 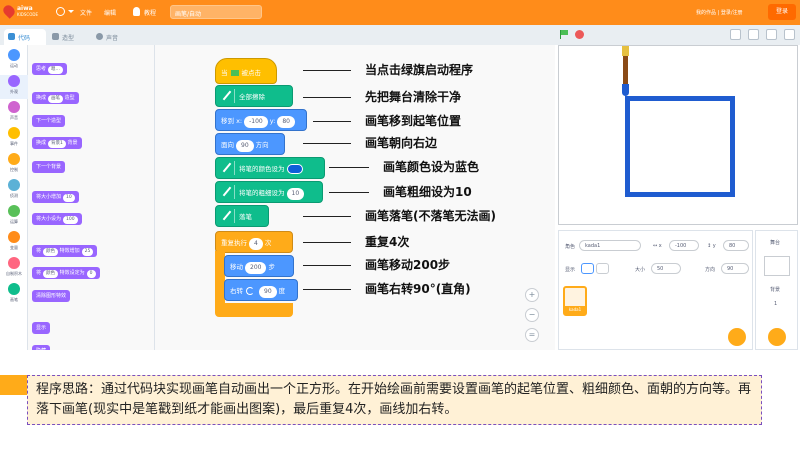 I want to click on goto-x-input: -100, so click(x=256, y=122).